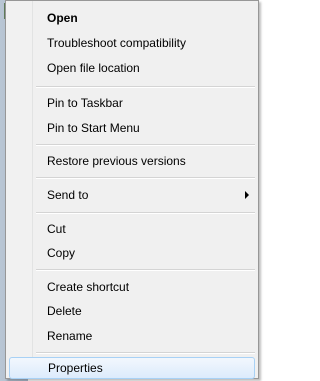 The height and width of the screenshot is (381, 320). Describe the element at coordinates (56, 229) in the screenshot. I see `menu-item-label: Cut` at that location.